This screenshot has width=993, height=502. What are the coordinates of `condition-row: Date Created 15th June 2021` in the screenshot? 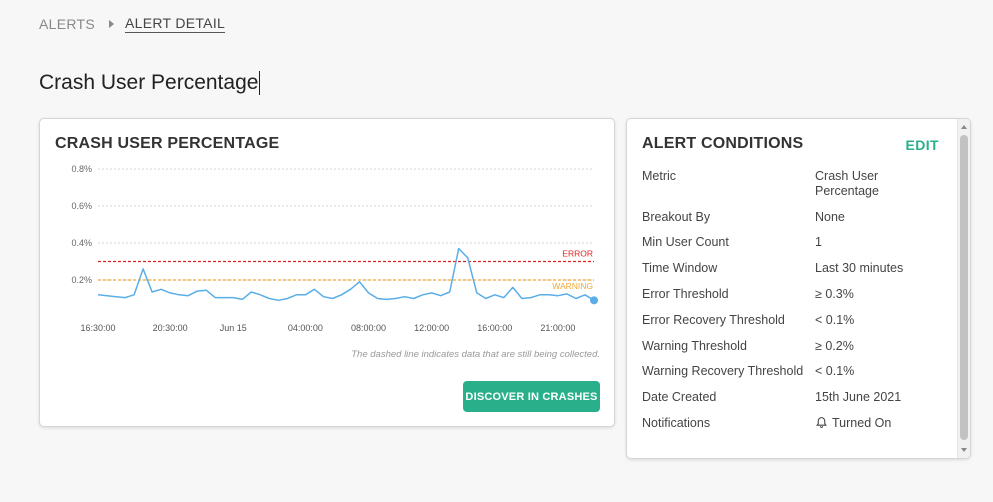 It's located at (788, 397).